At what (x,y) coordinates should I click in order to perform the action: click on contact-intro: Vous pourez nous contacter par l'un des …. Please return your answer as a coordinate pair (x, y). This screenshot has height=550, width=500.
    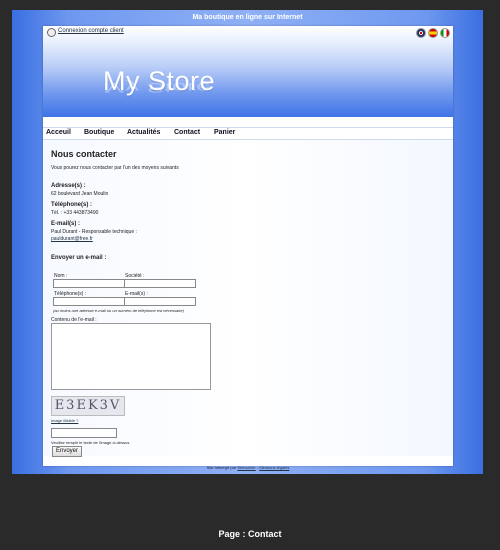
    Looking at the image, I should click on (115, 168).